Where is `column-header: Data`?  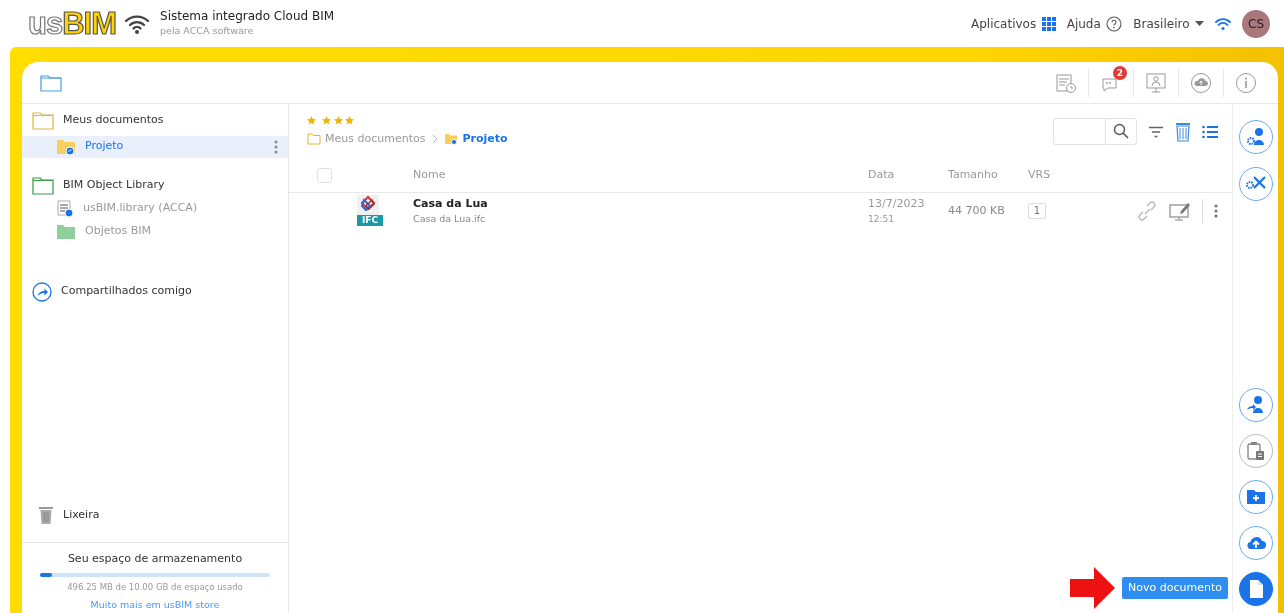
column-header: Data is located at coordinates (882, 175).